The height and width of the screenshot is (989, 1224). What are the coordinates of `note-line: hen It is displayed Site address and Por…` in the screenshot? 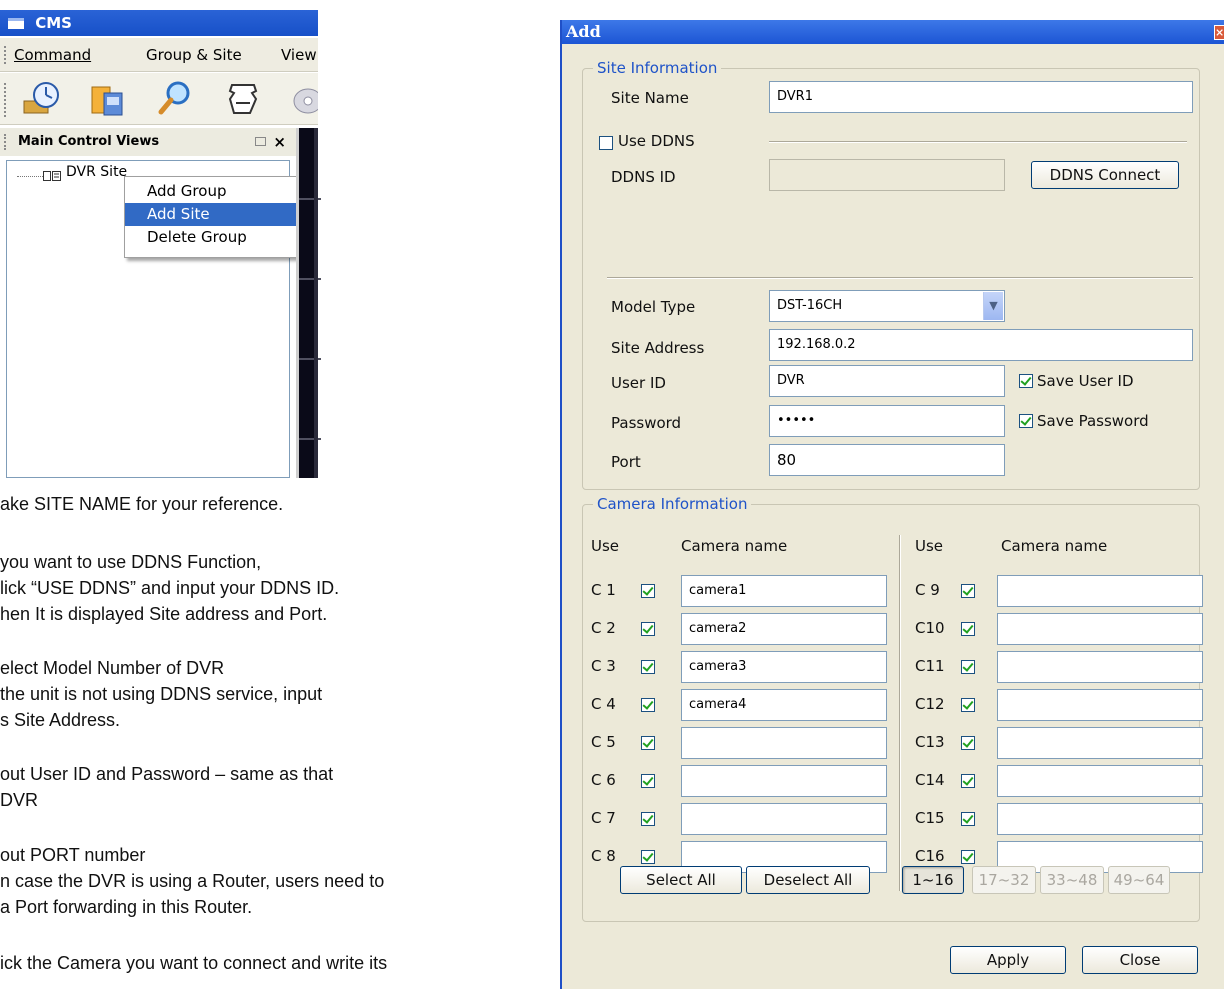 It's located at (164, 614).